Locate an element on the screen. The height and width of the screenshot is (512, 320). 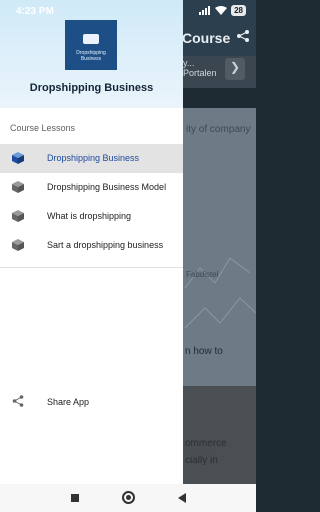
menu-item-label: What is dropshipping is located at coordinates (89, 216).